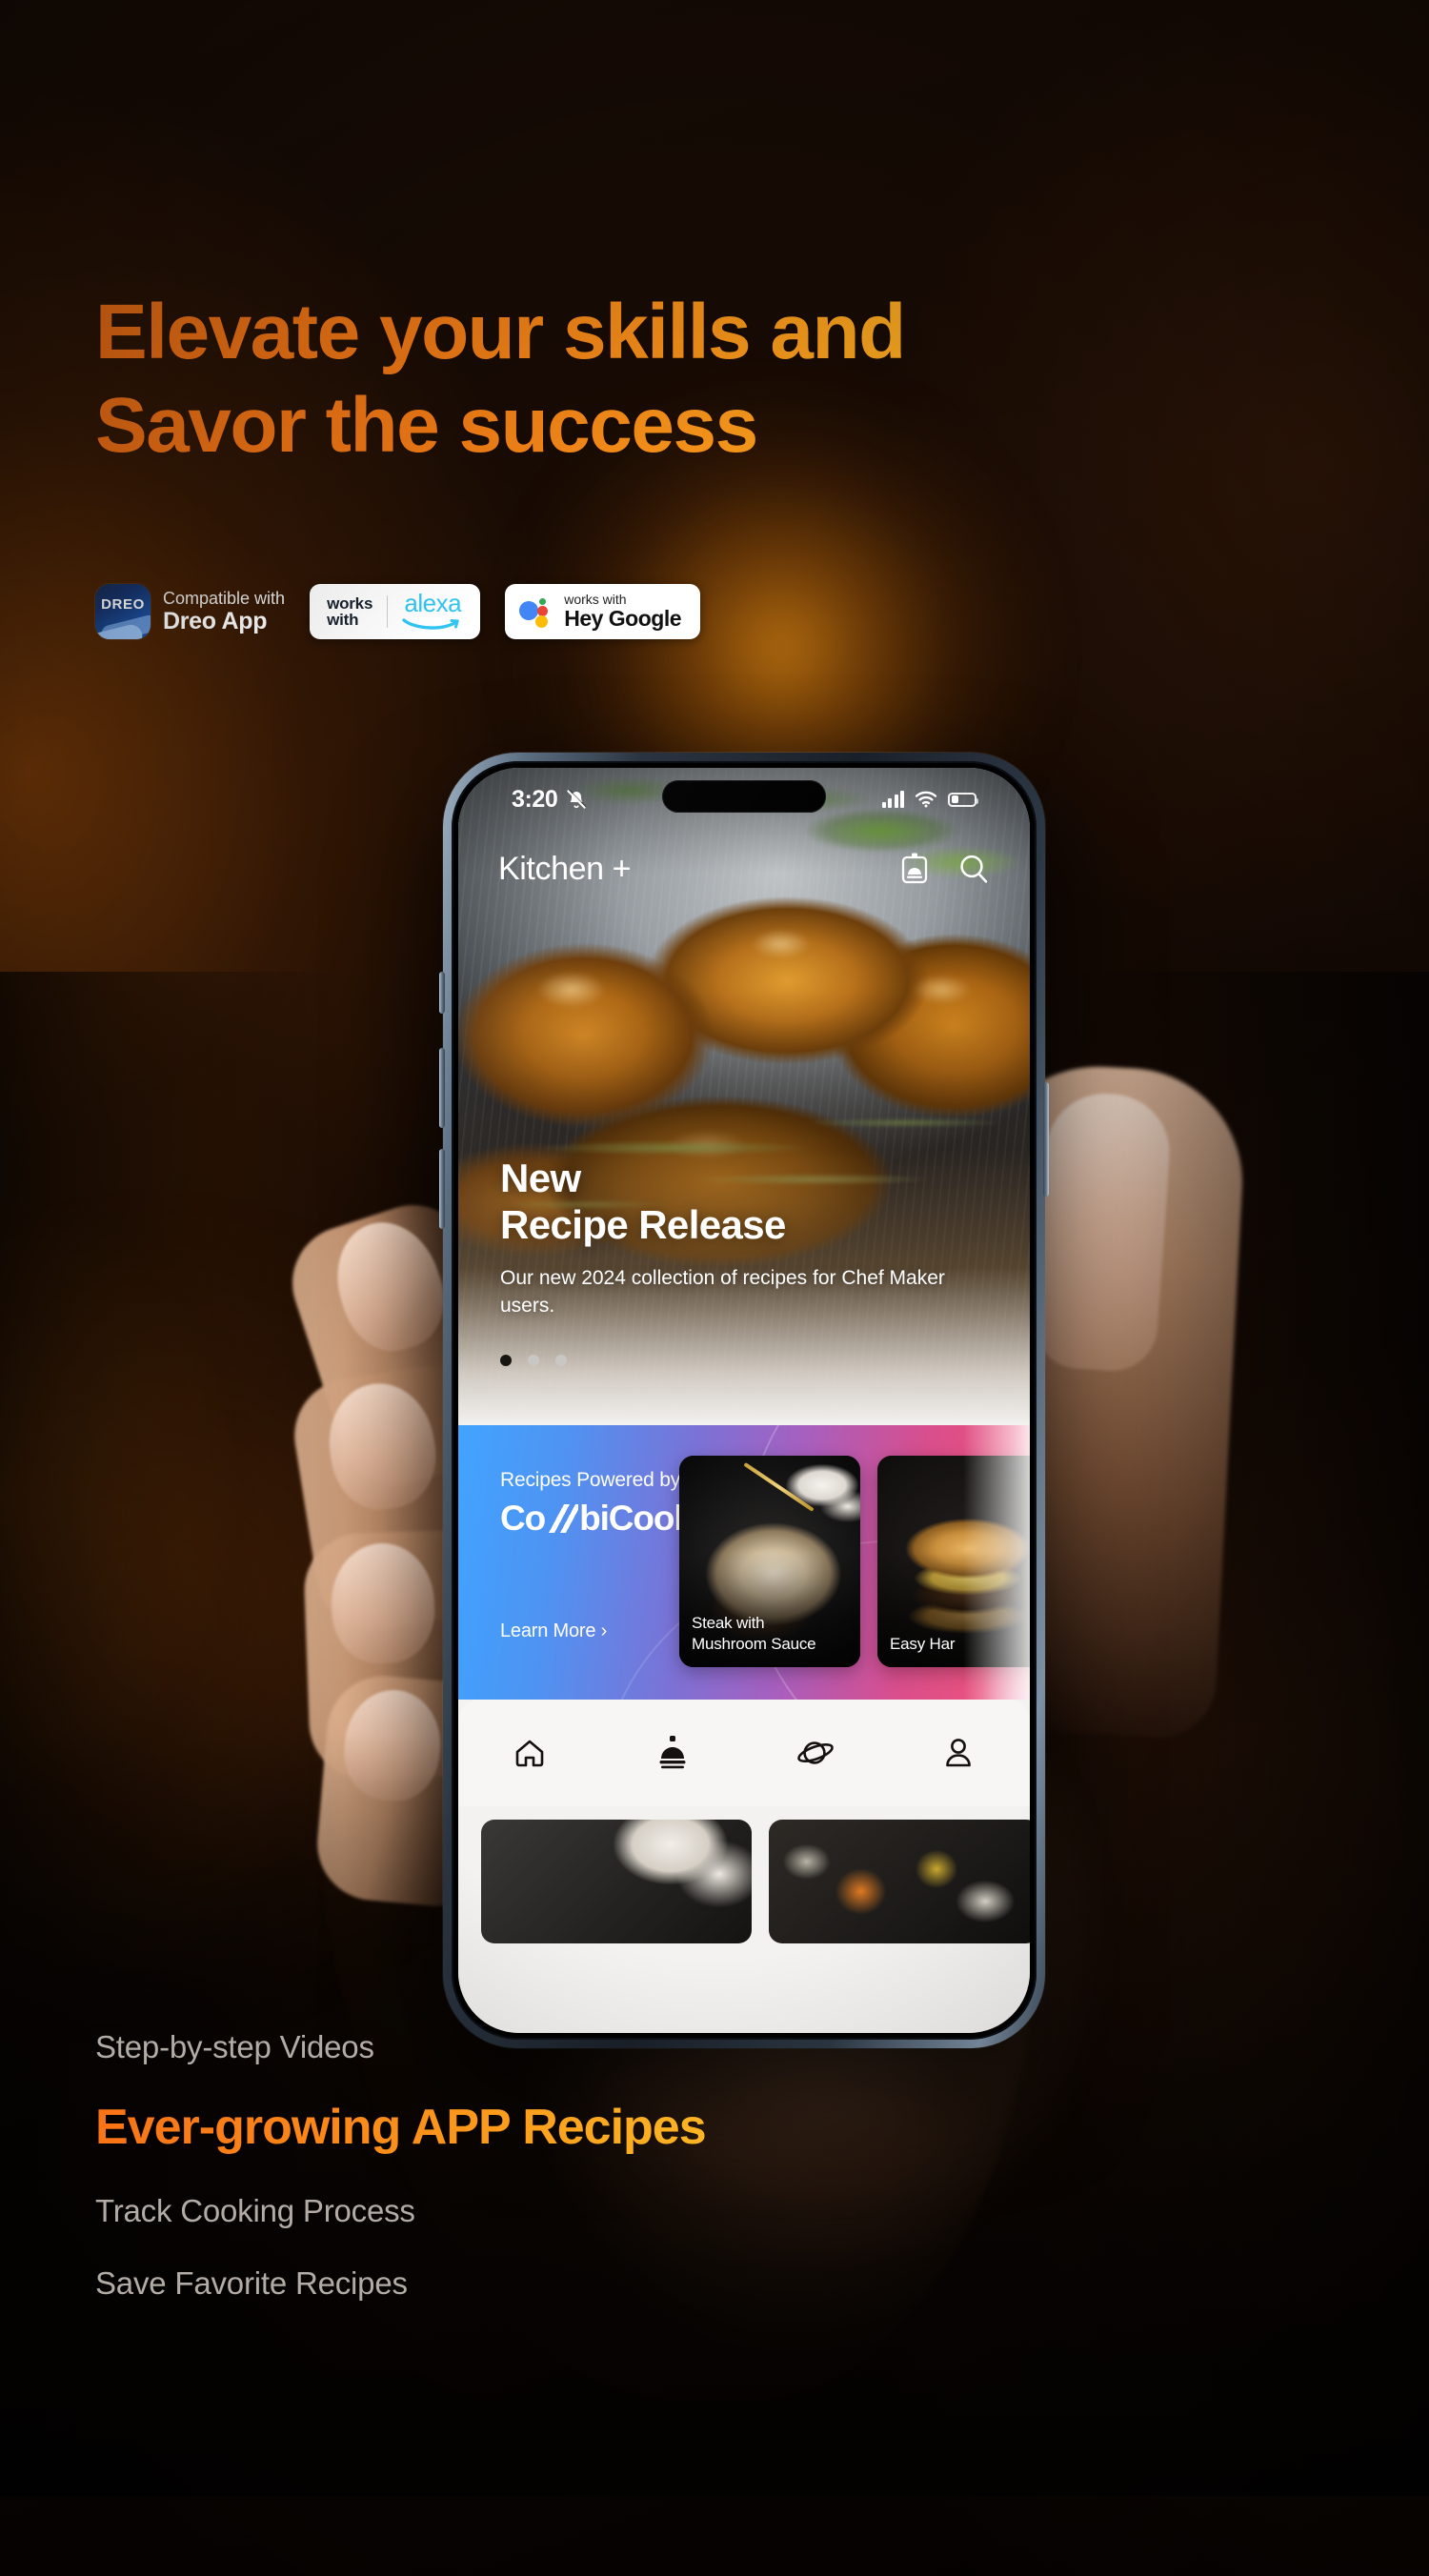 The height and width of the screenshot is (2576, 1429). I want to click on feature-item-track: Track Cooking Process, so click(255, 2211).